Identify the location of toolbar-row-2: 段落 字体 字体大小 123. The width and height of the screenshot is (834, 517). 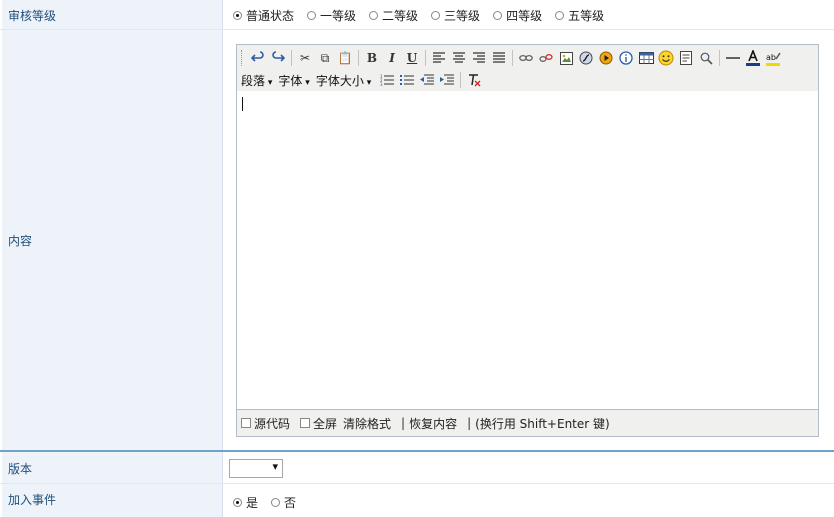
(362, 80).